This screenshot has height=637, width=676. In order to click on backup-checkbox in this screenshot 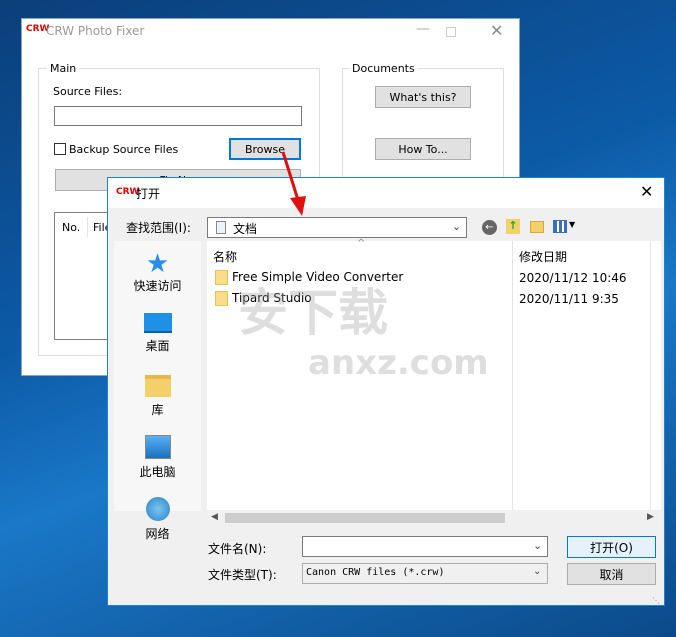, I will do `click(60, 149)`.